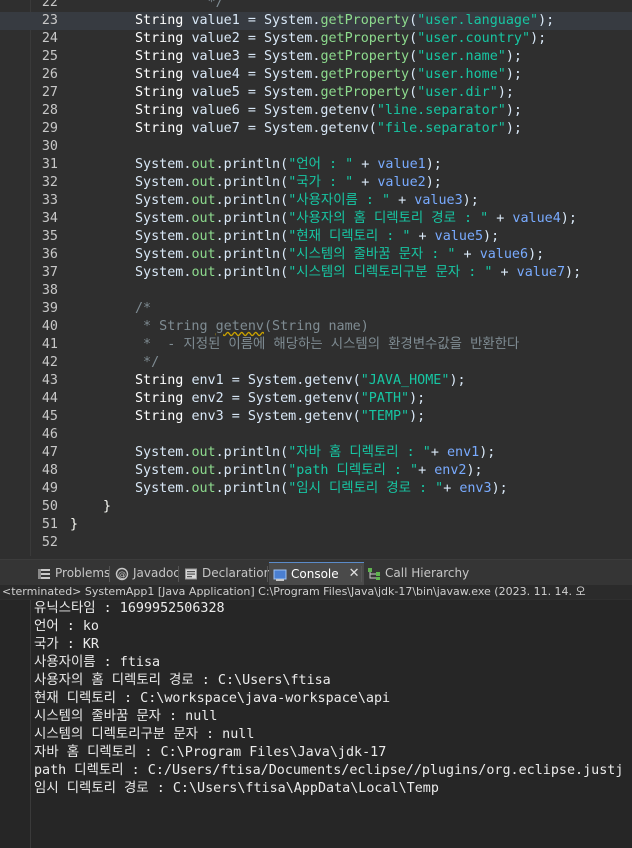 The image size is (632, 848). Describe the element at coordinates (372, 254) in the screenshot. I see `code-token: "시스템의 줄바꿈 문자 : "` at that location.